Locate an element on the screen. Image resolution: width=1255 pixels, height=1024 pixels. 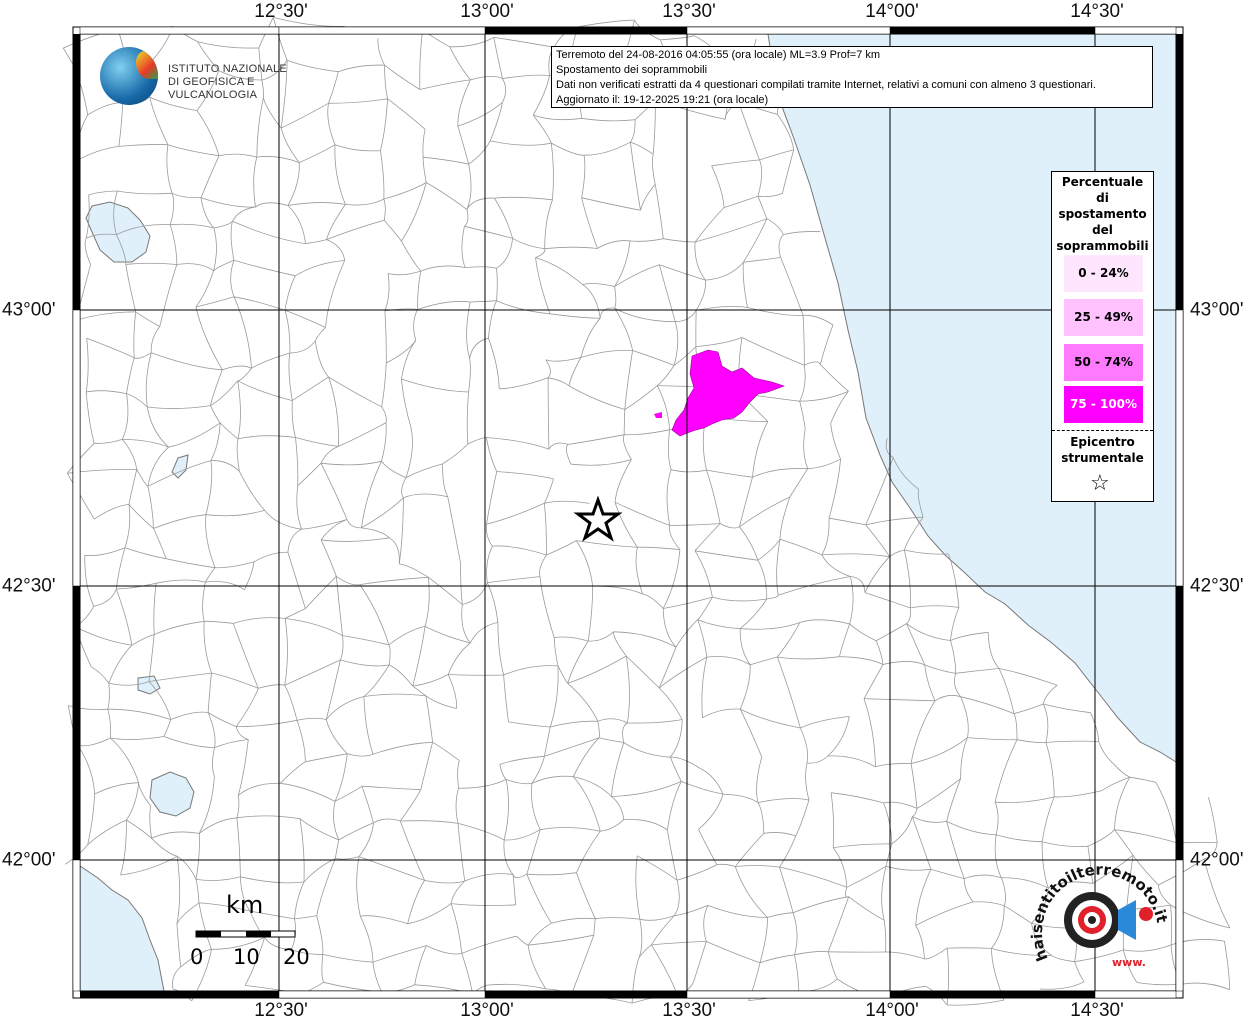
legend-separator is located at coordinates (1102, 430).